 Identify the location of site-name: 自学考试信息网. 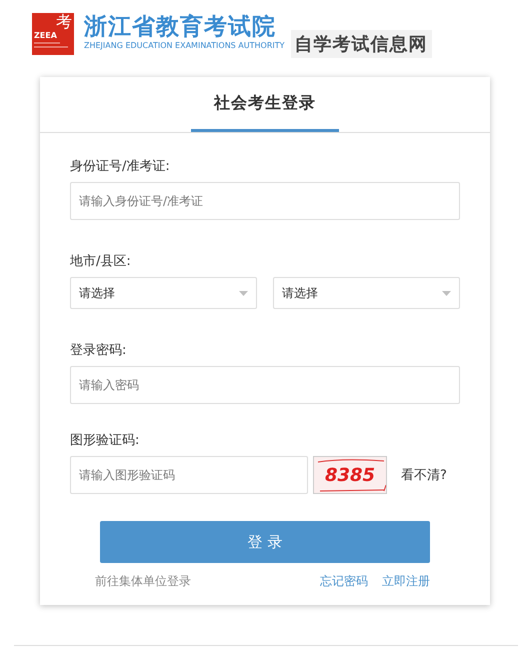
(361, 44).